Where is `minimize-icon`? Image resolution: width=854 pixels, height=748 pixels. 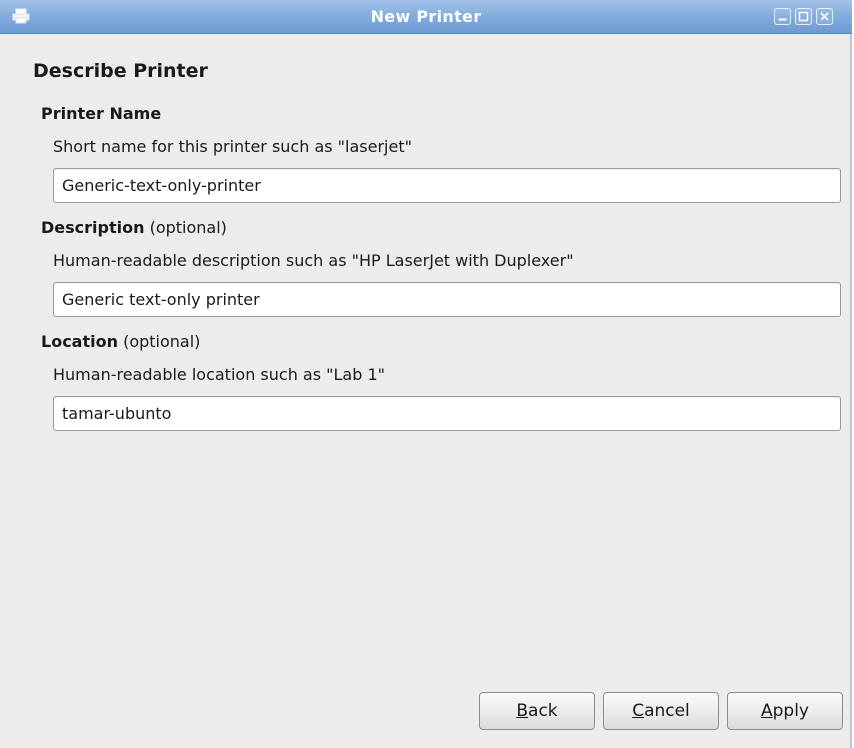 minimize-icon is located at coordinates (782, 16).